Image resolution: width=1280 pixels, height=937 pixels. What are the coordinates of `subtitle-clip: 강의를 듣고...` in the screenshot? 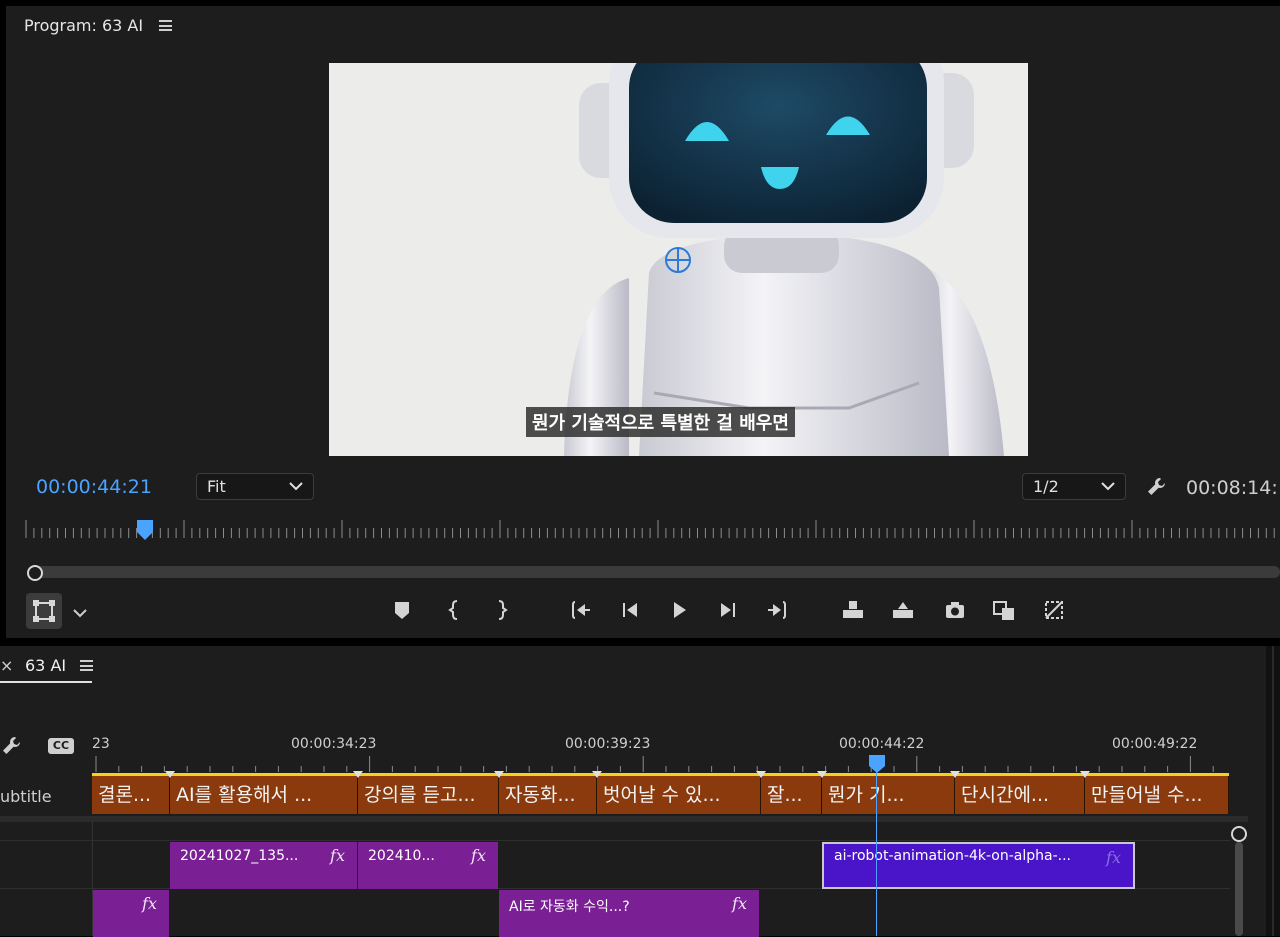 It's located at (428, 795).